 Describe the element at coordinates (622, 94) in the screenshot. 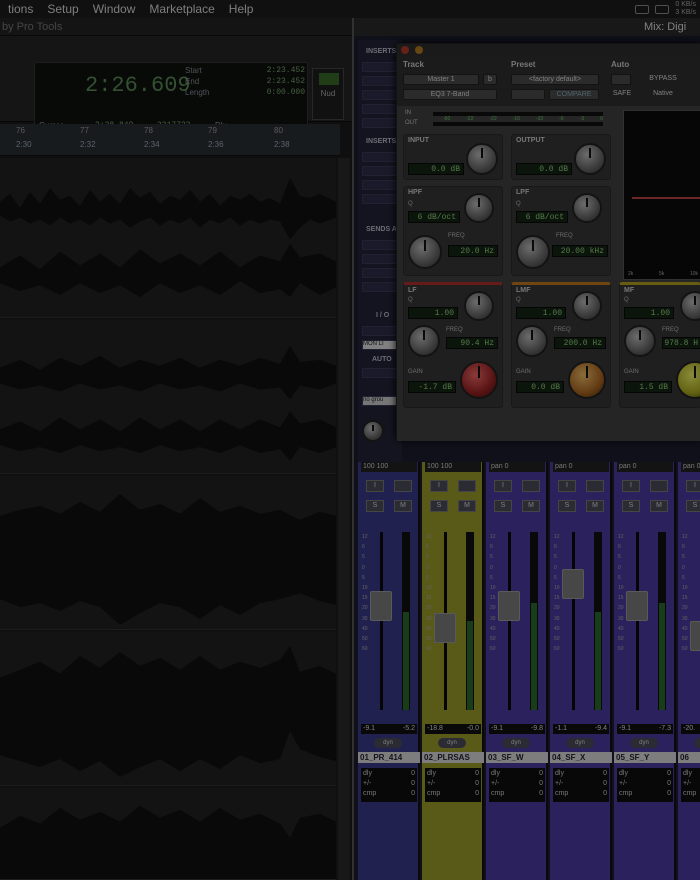

I see `safe-button: SAFE` at that location.